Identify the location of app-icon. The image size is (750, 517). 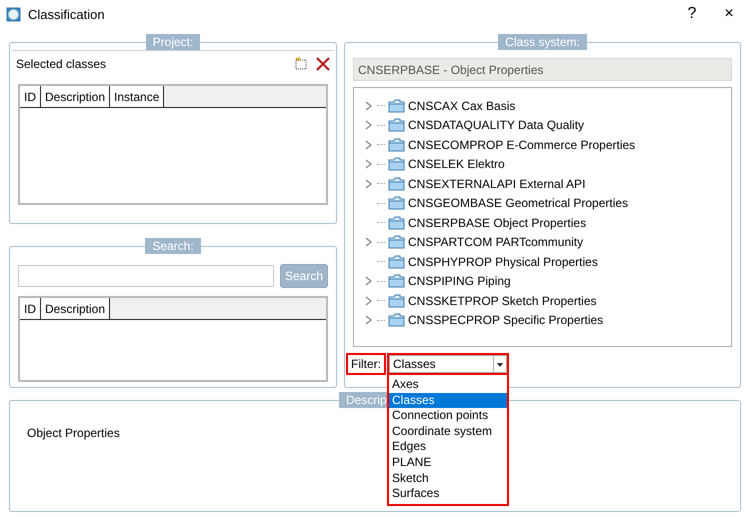
(13, 14).